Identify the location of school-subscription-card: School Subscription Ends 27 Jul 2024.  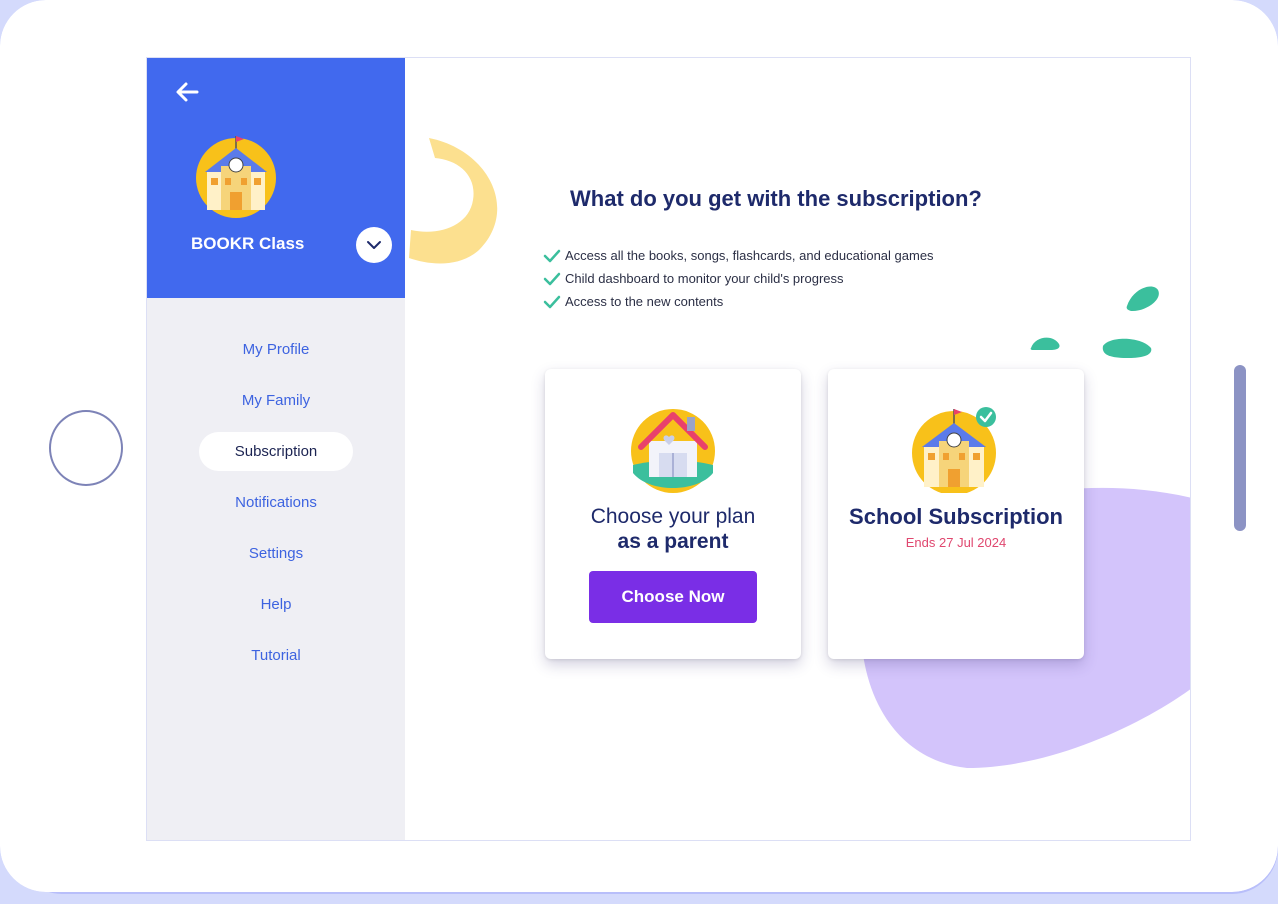
(956, 514).